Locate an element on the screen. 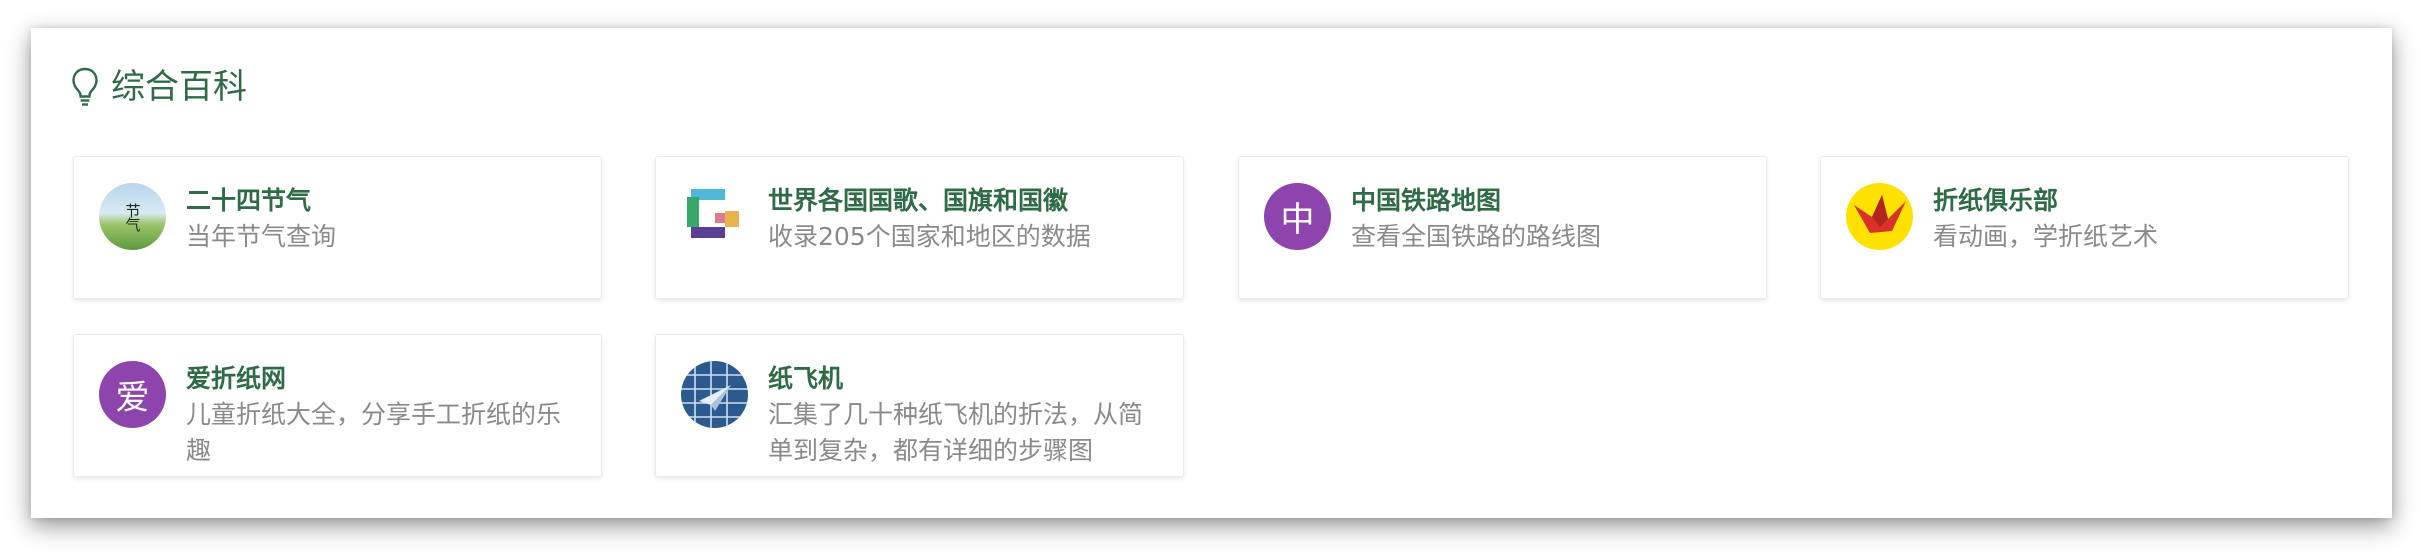 This screenshot has height=559, width=2423. section-title: 综合百科 is located at coordinates (179, 87).